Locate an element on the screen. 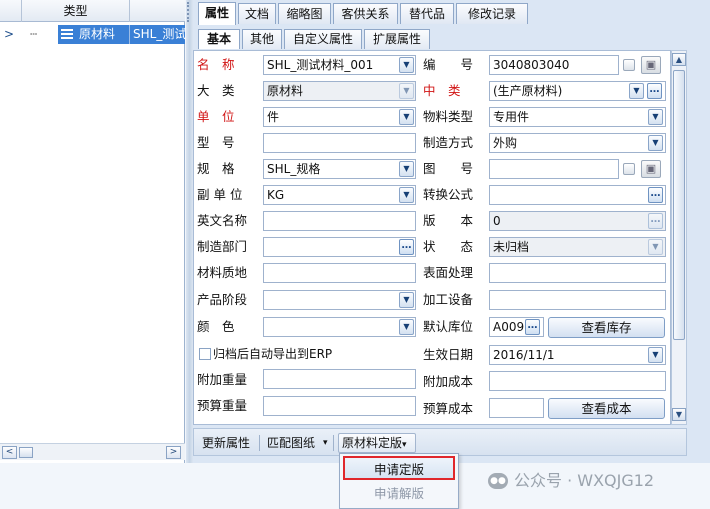 Image resolution: width=710 pixels, height=509 pixels. effective-date-field: 2016/11/1 is located at coordinates (577, 355).